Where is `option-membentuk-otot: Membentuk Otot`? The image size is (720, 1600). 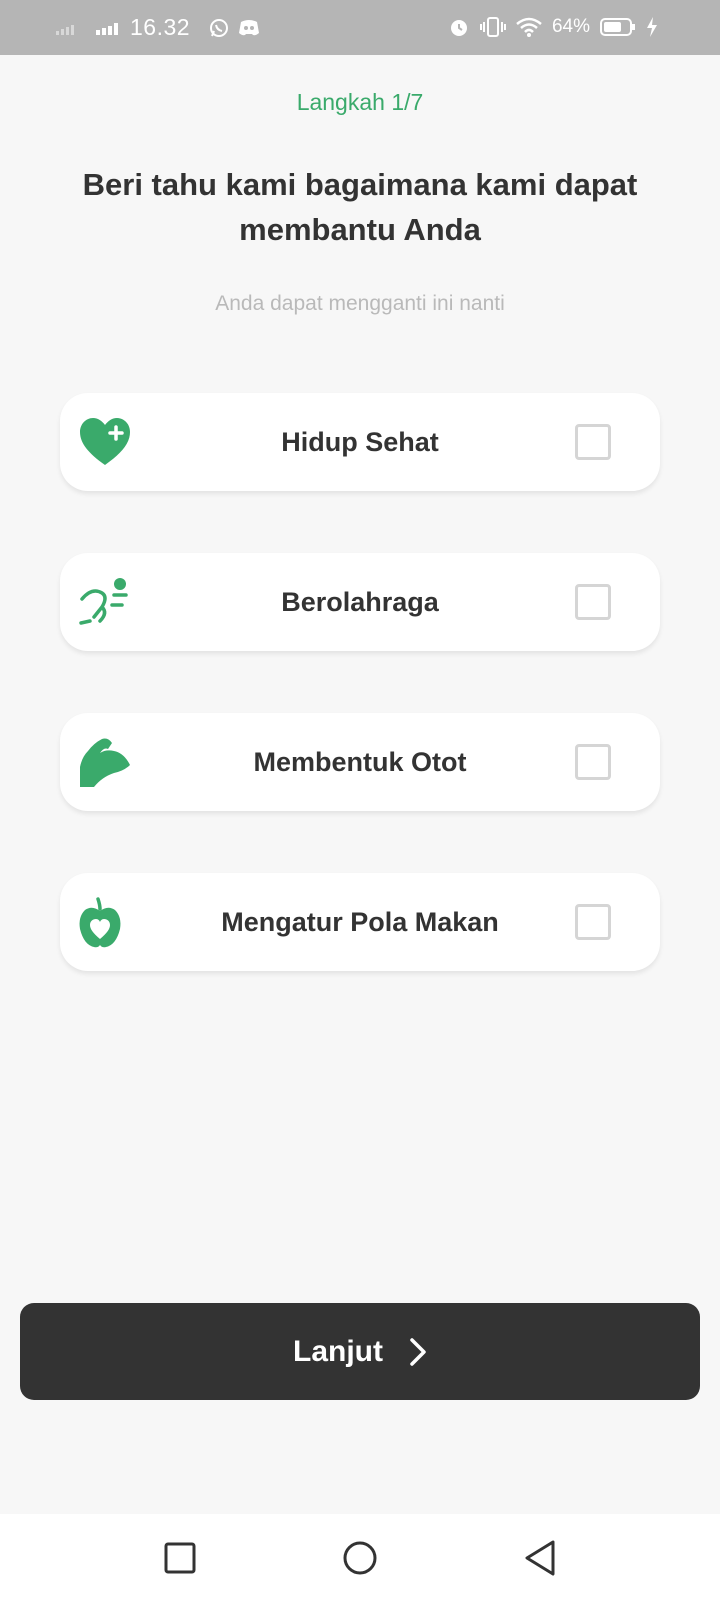 option-membentuk-otot: Membentuk Otot is located at coordinates (360, 762).